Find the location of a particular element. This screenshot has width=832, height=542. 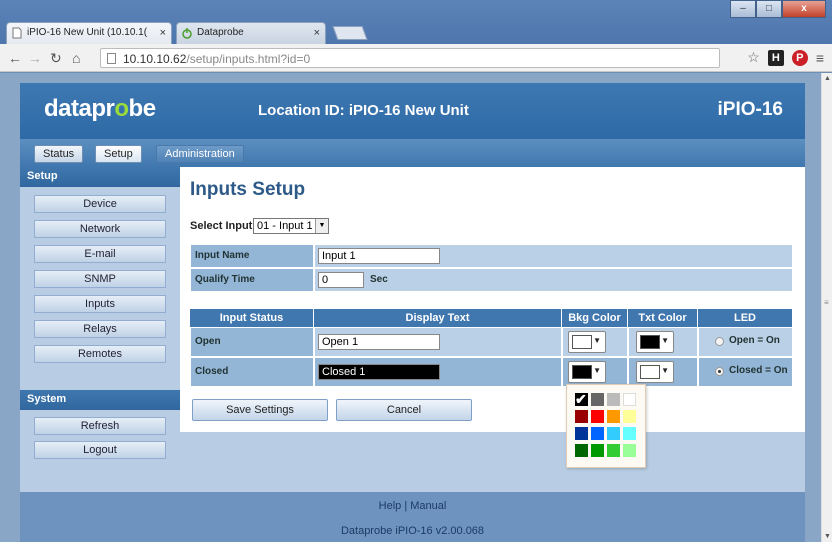

toolbar-actions: ☆ H P ≡ is located at coordinates (785, 57).